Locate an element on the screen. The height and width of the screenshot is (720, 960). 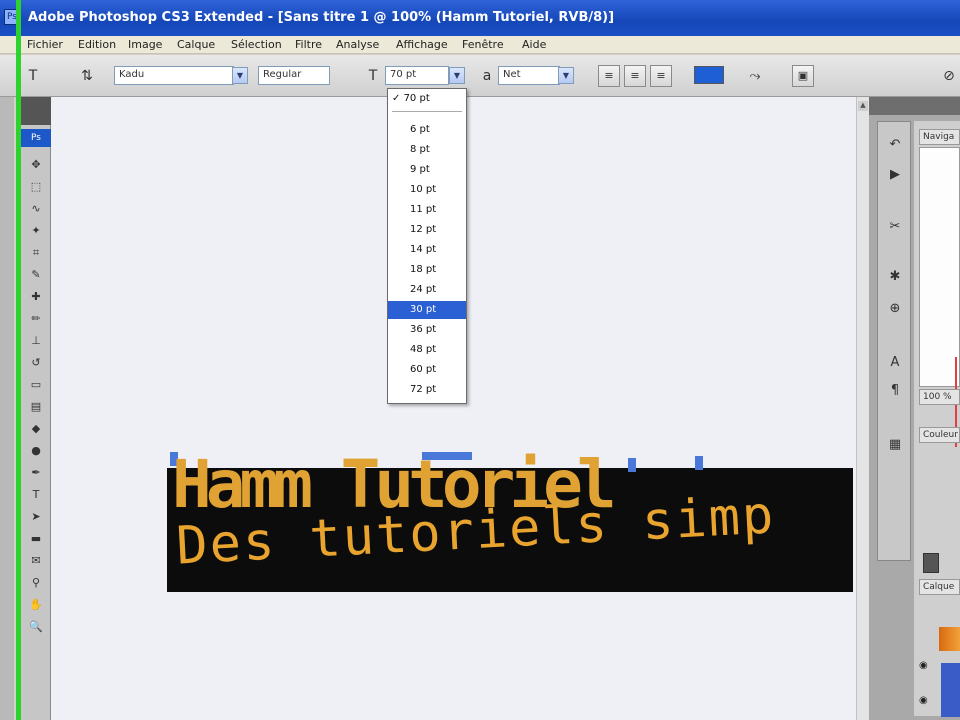
brush-tool-icon: ✏ is located at coordinates (36, 319).